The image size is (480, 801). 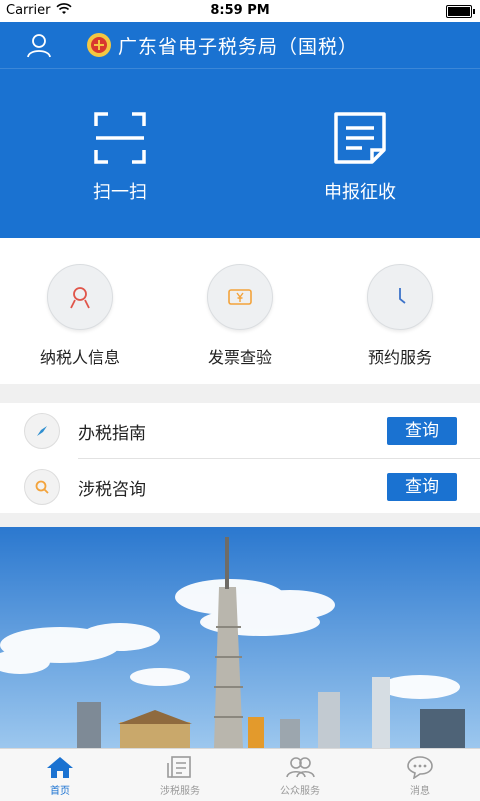 What do you see at coordinates (300, 791) in the screenshot?
I see `tab-label: 公众服务` at bounding box center [300, 791].